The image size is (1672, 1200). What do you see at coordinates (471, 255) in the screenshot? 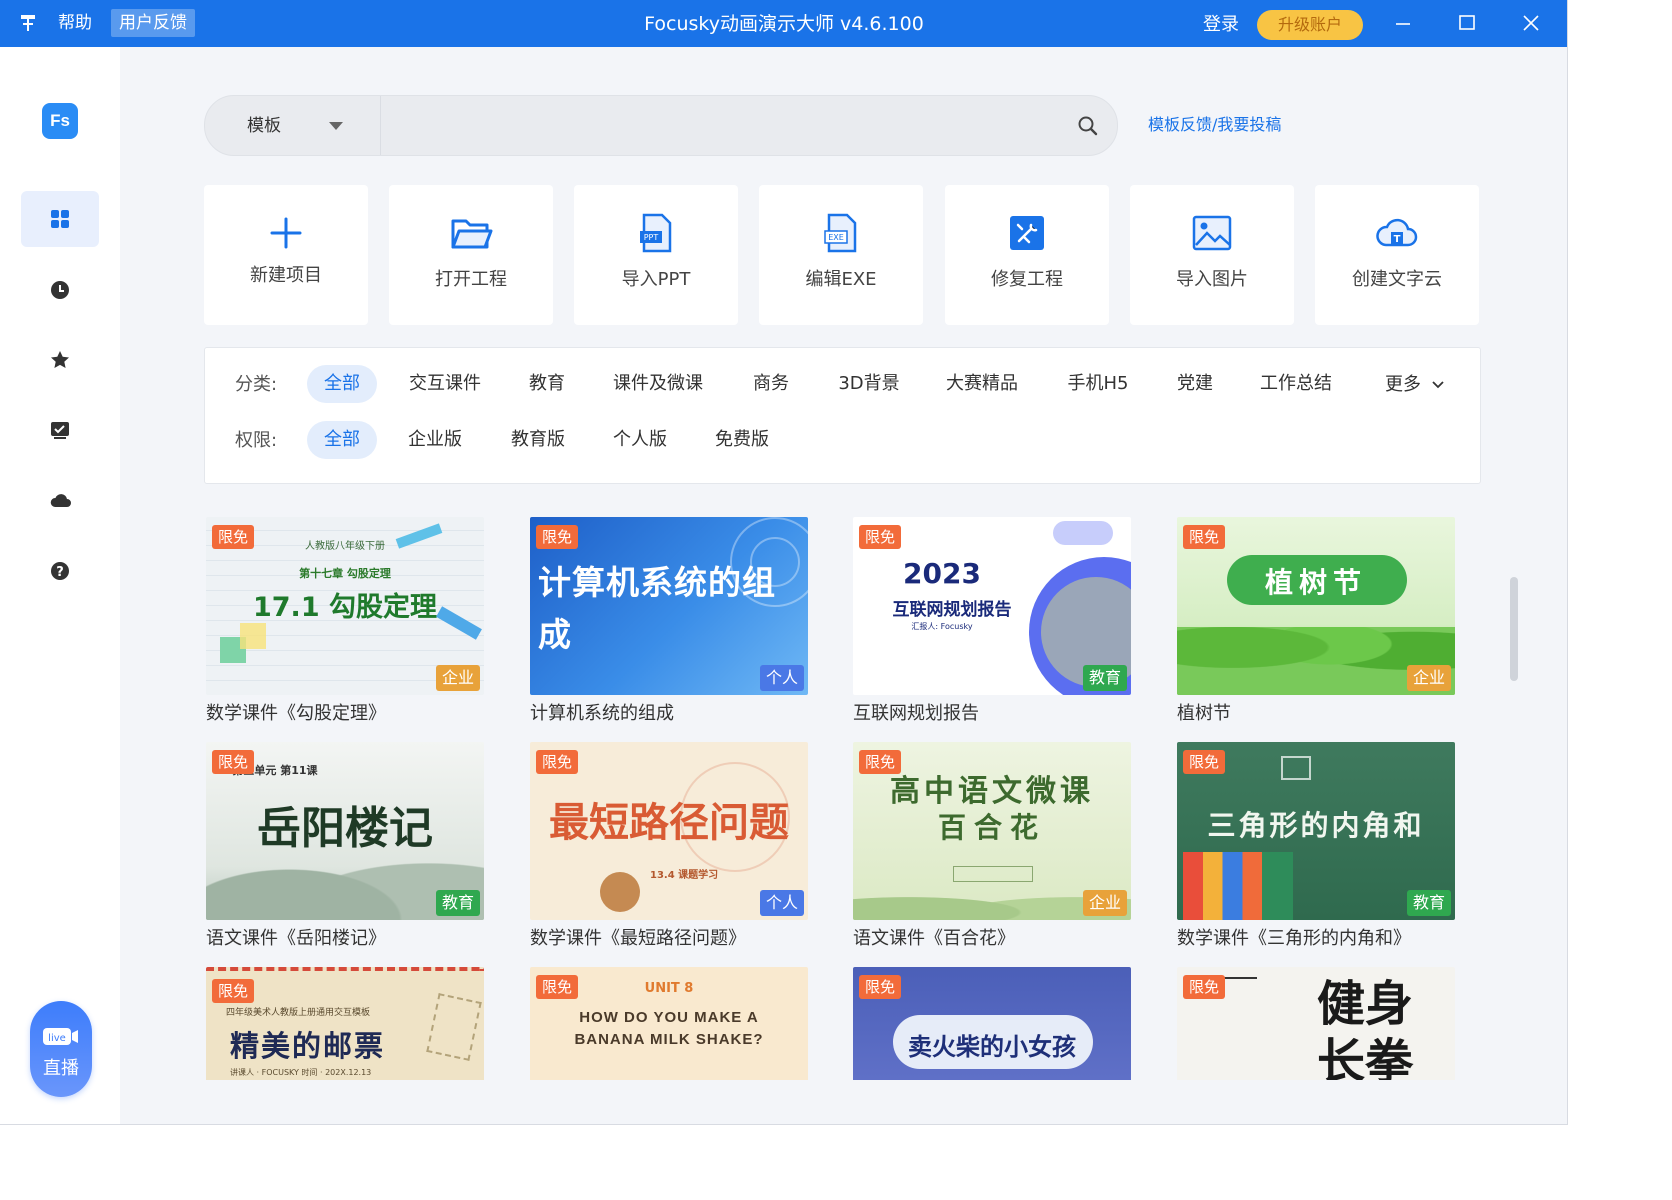
I see `action-open-project: 打开工程` at bounding box center [471, 255].